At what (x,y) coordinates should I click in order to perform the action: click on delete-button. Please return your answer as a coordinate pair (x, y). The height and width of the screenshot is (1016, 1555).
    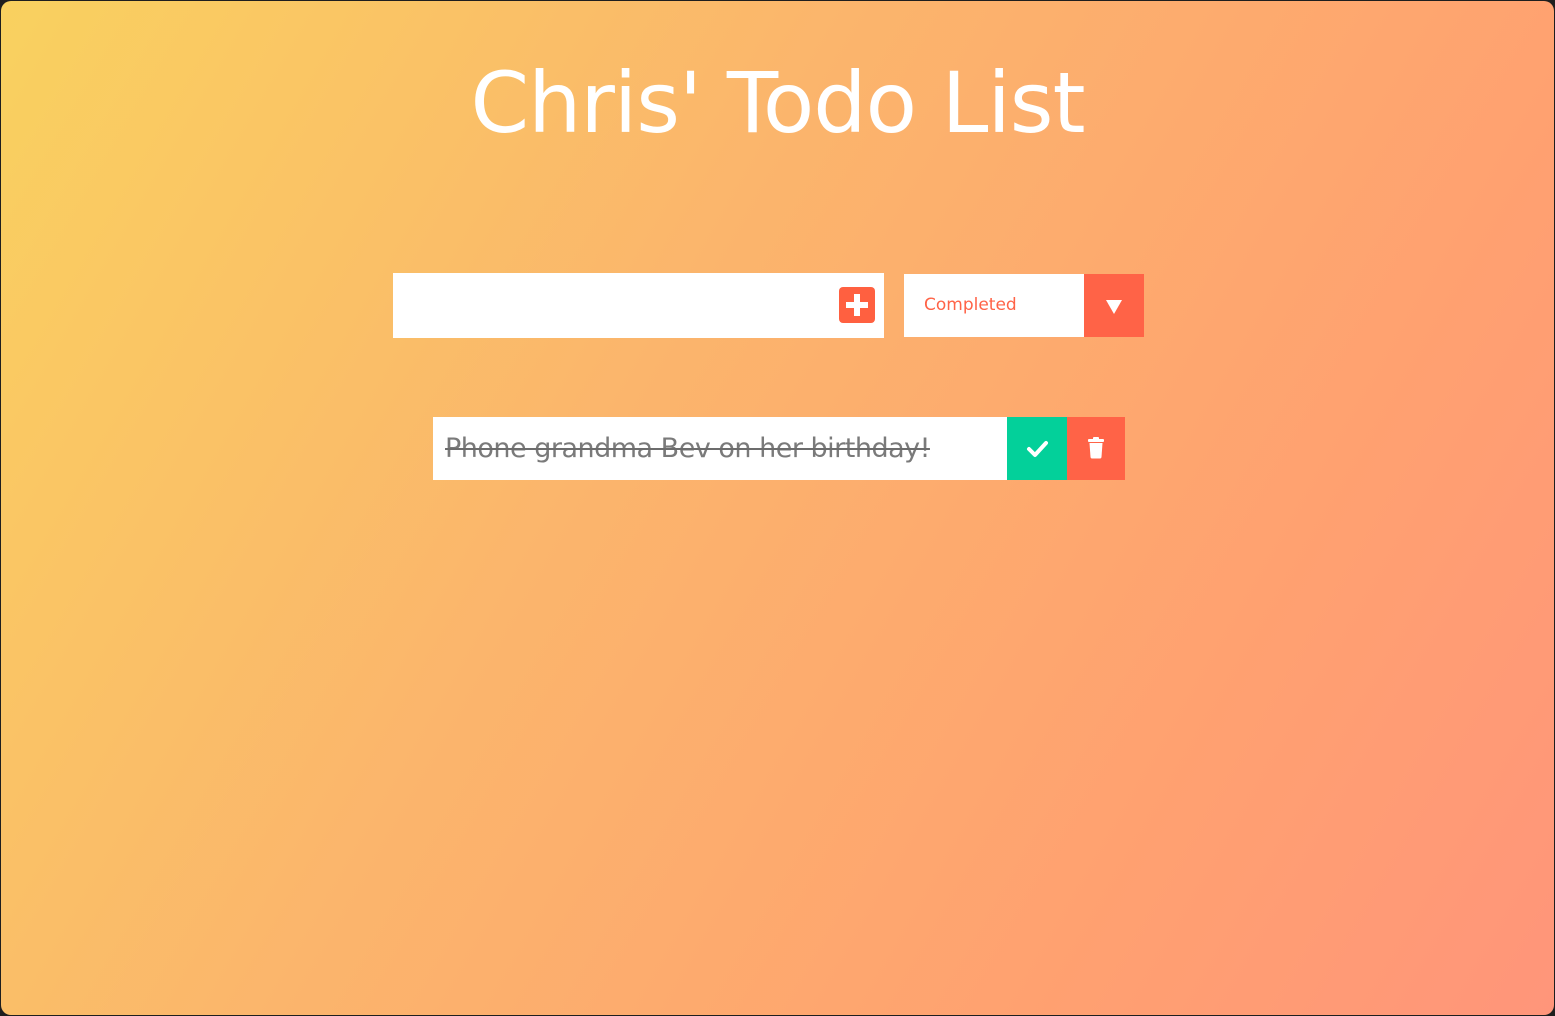
    Looking at the image, I should click on (1096, 448).